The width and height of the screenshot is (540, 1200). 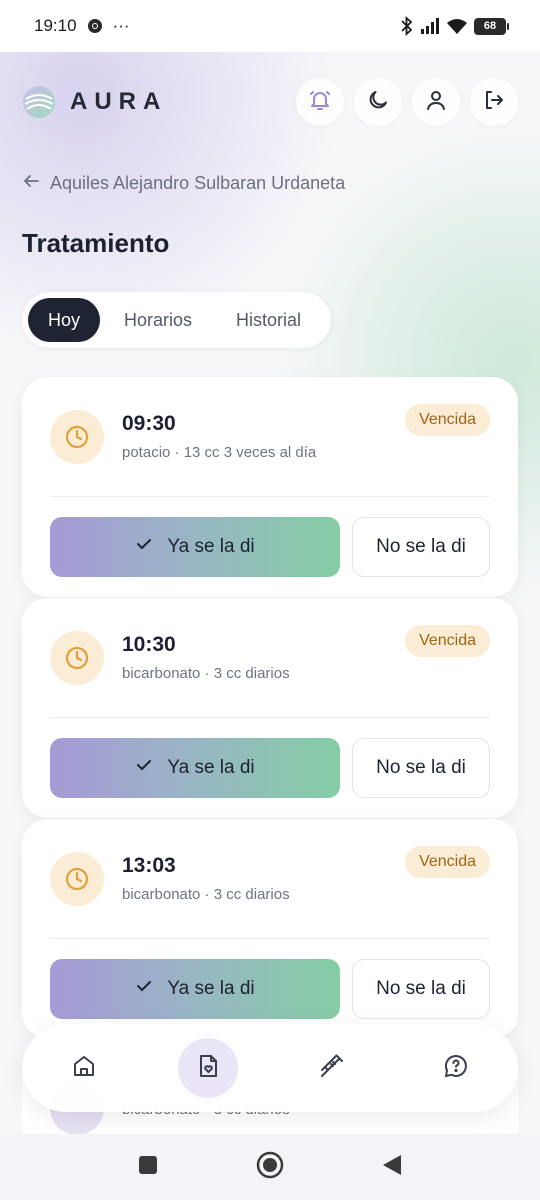 What do you see at coordinates (158, 320) in the screenshot?
I see `tab-horarios: Horarios` at bounding box center [158, 320].